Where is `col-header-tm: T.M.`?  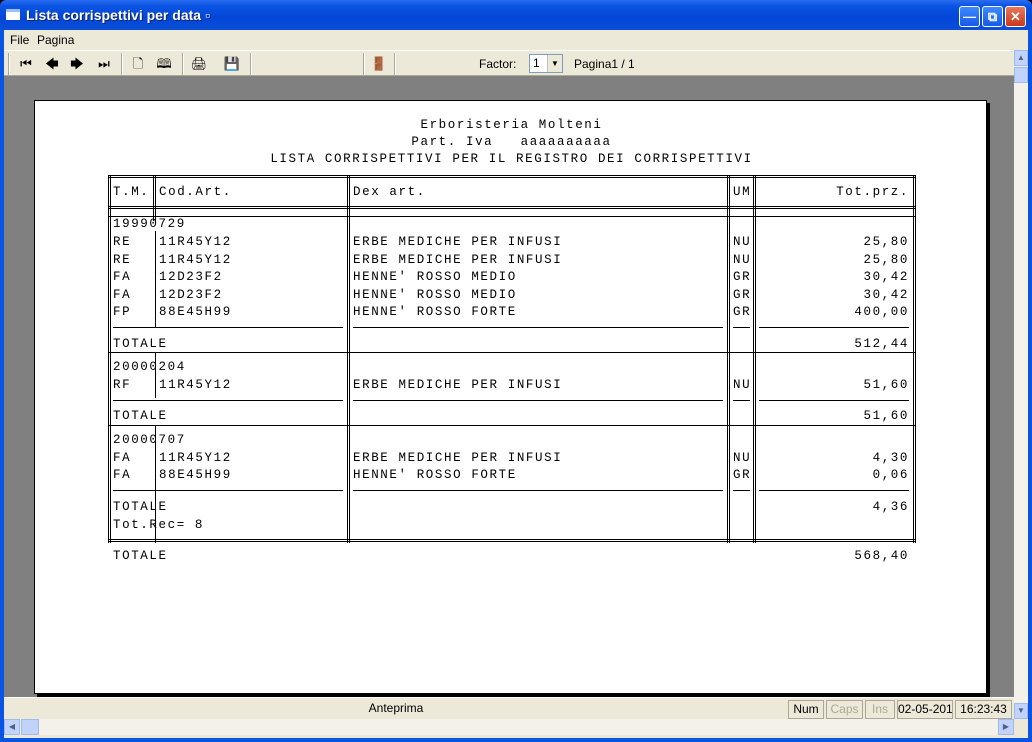 col-header-tm: T.M. is located at coordinates (131, 192).